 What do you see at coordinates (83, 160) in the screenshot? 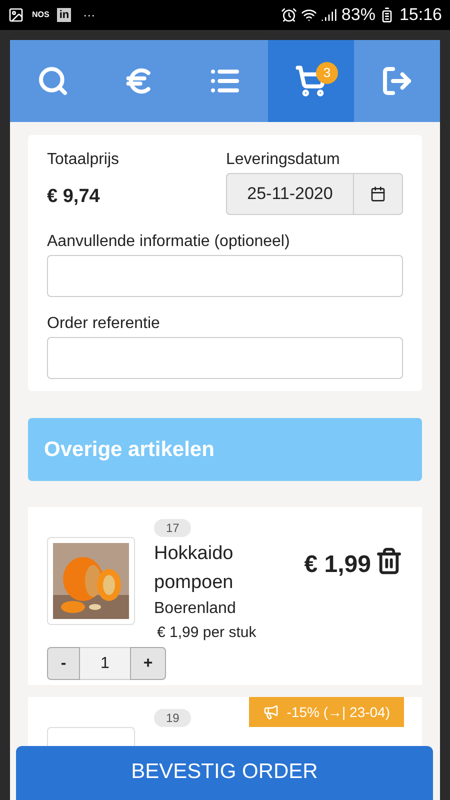
I see `total-label: Totaalprijs` at bounding box center [83, 160].